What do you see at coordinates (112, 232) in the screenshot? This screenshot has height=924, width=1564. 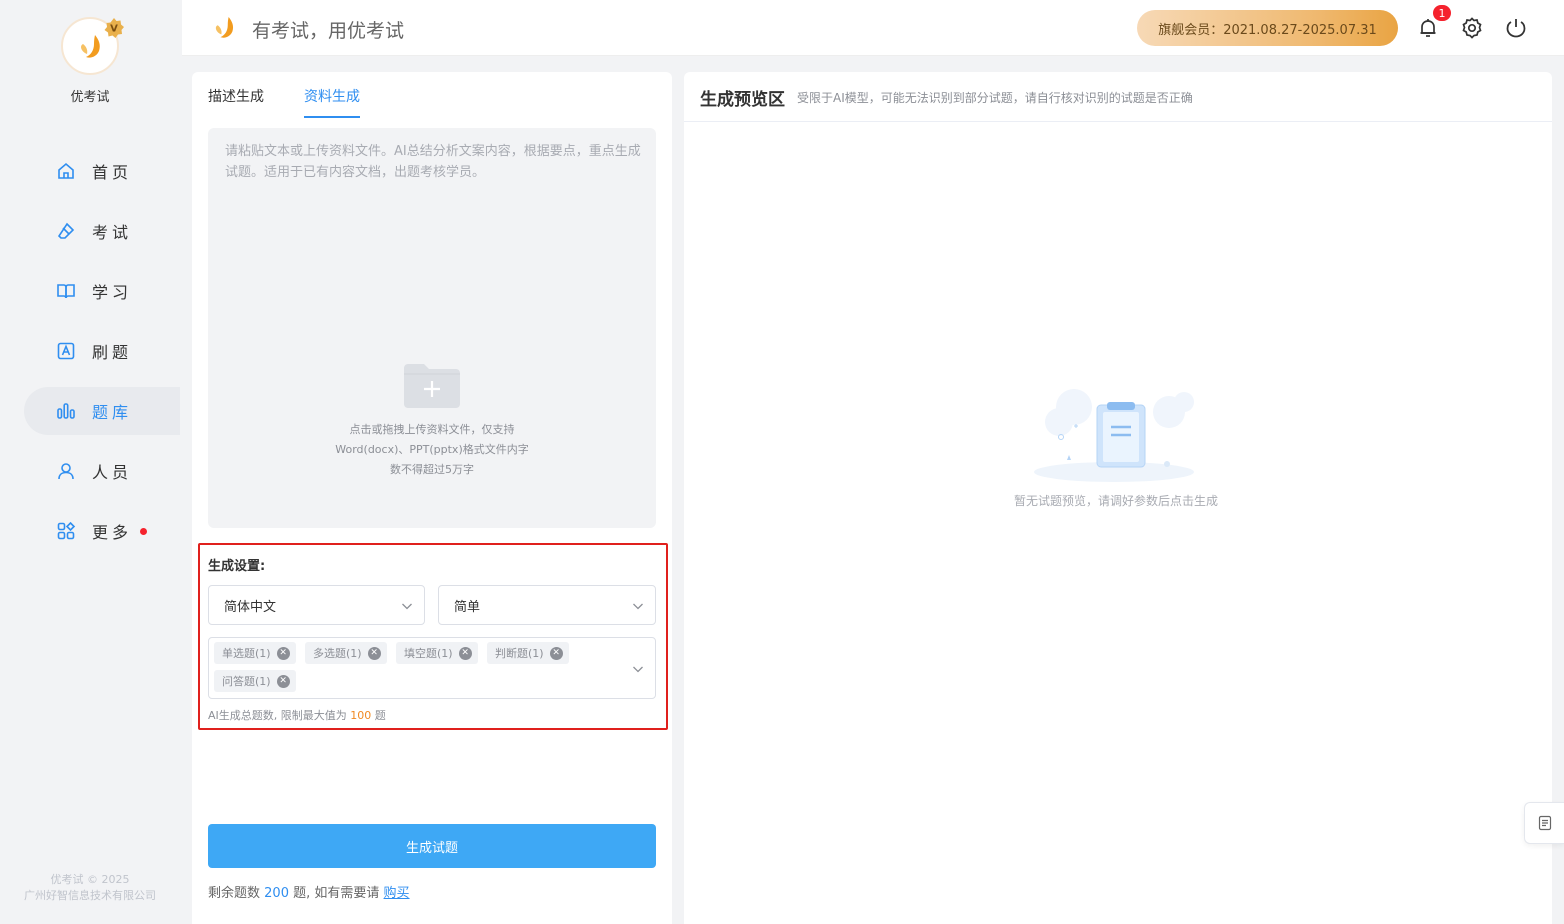 I see `sidebar-item-label: 考试` at bounding box center [112, 232].